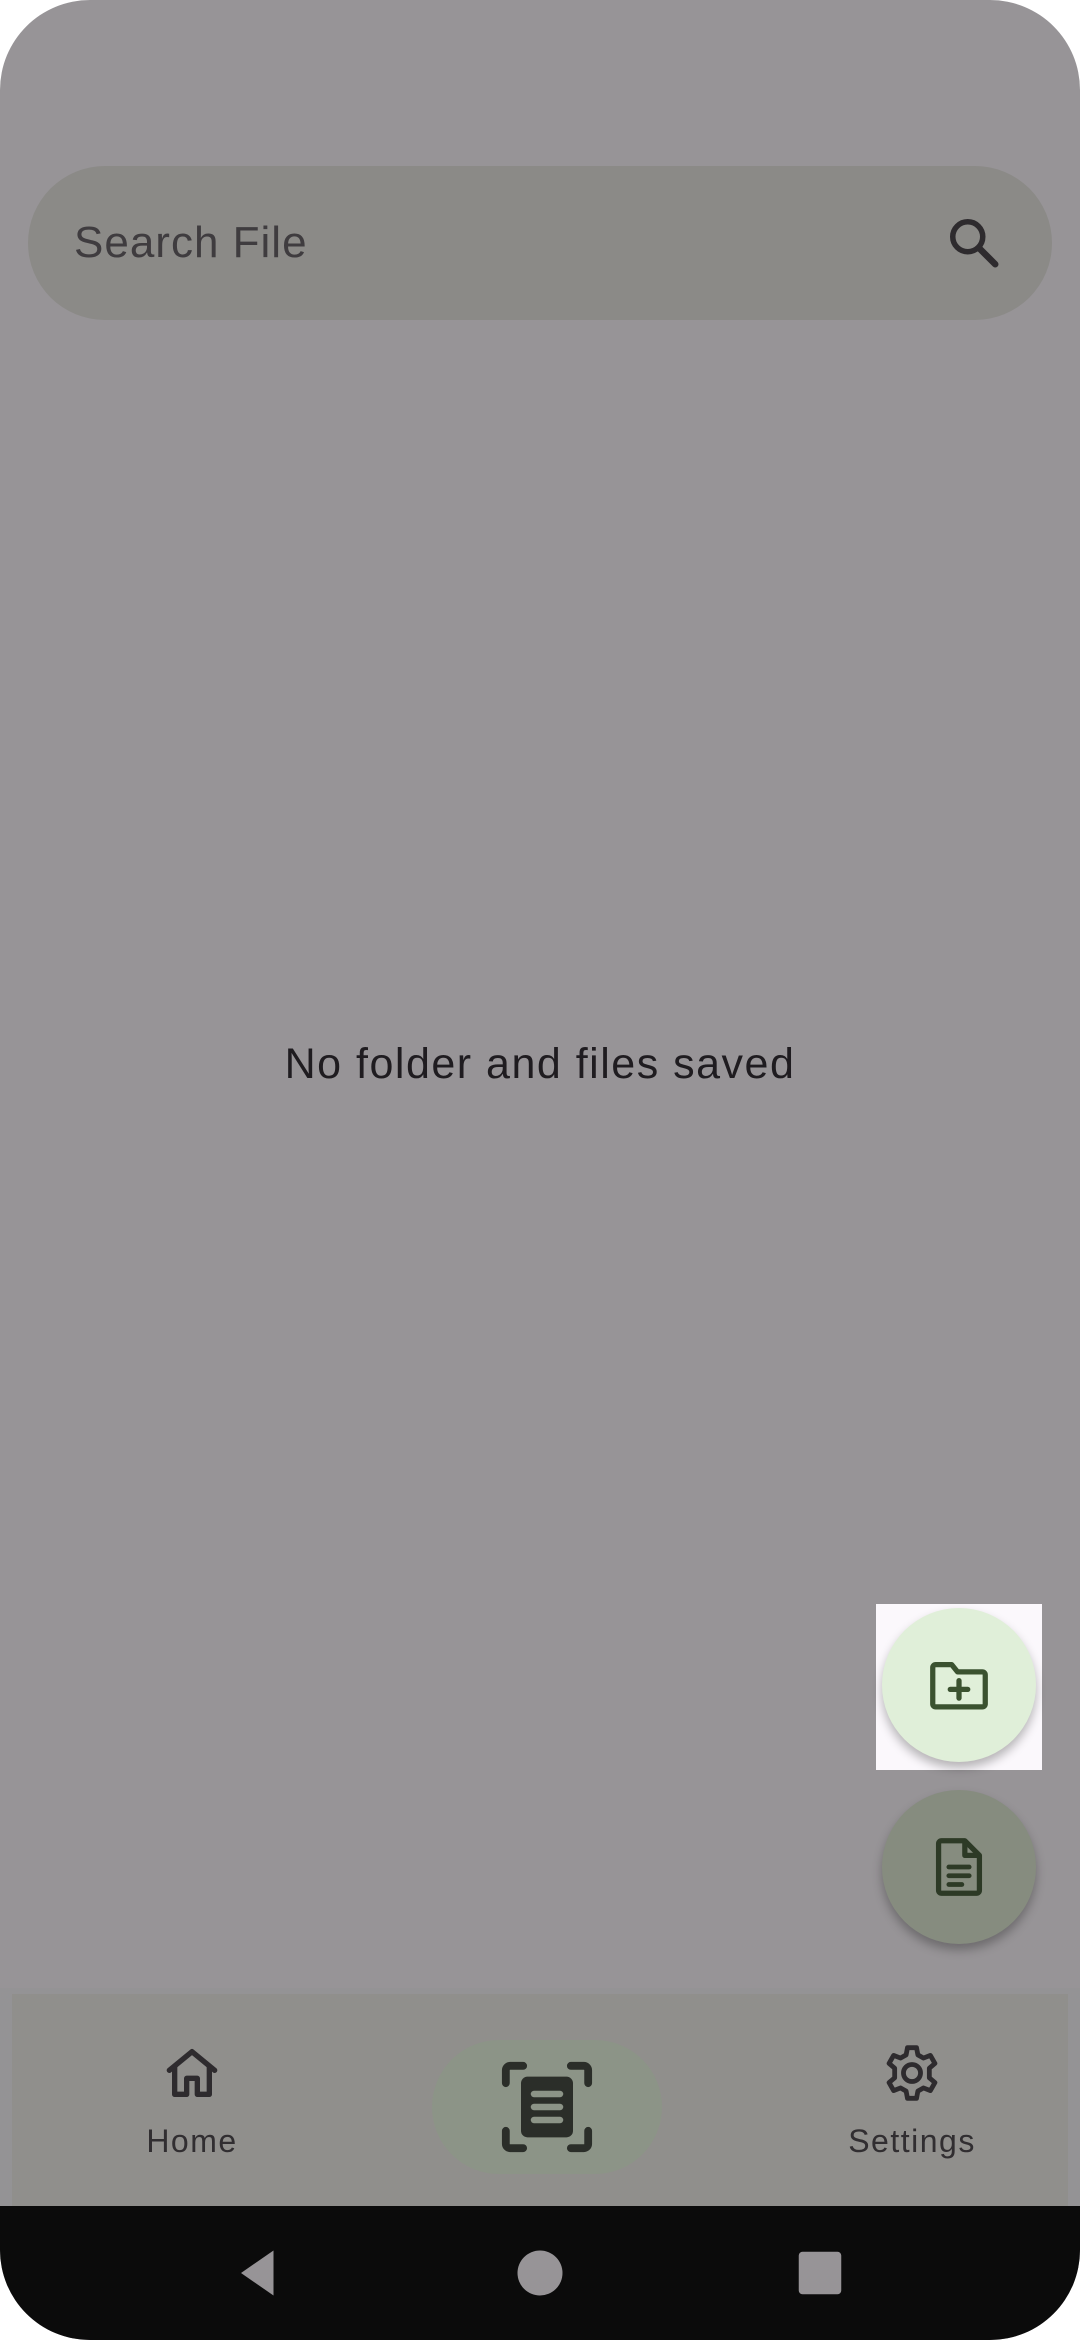  What do you see at coordinates (540, 1064) in the screenshot?
I see `empty-state-message: No folder and files saved` at bounding box center [540, 1064].